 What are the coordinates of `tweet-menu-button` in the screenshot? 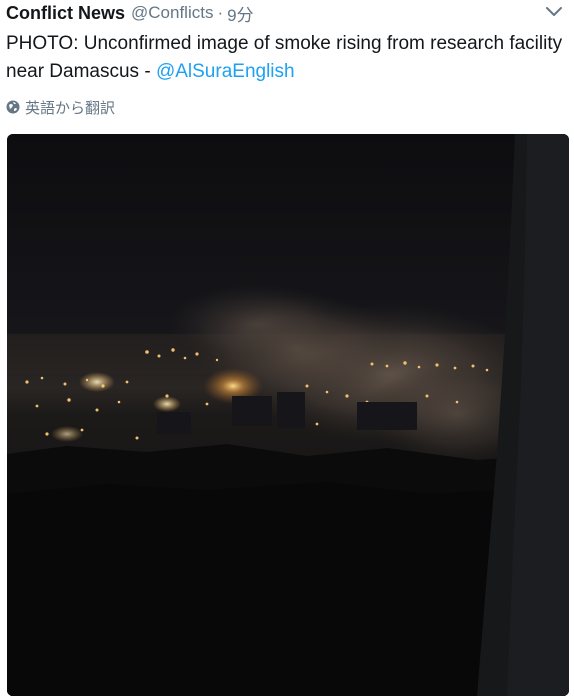 It's located at (554, 12).